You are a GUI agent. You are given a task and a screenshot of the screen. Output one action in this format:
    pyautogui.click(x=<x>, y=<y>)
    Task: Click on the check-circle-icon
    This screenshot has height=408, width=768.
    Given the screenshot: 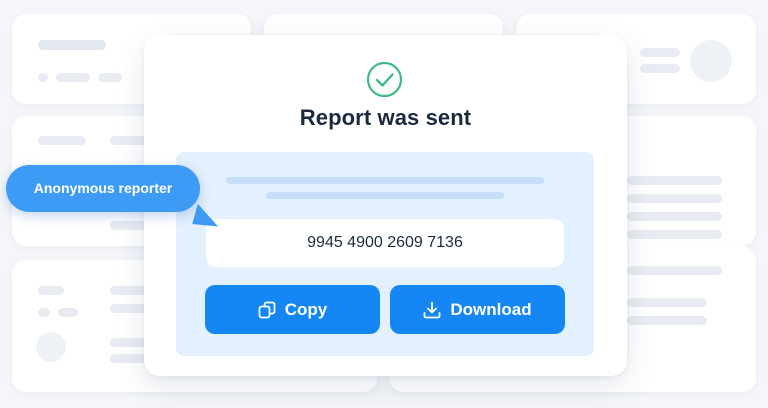 What is the action you would take?
    pyautogui.click(x=384, y=79)
    